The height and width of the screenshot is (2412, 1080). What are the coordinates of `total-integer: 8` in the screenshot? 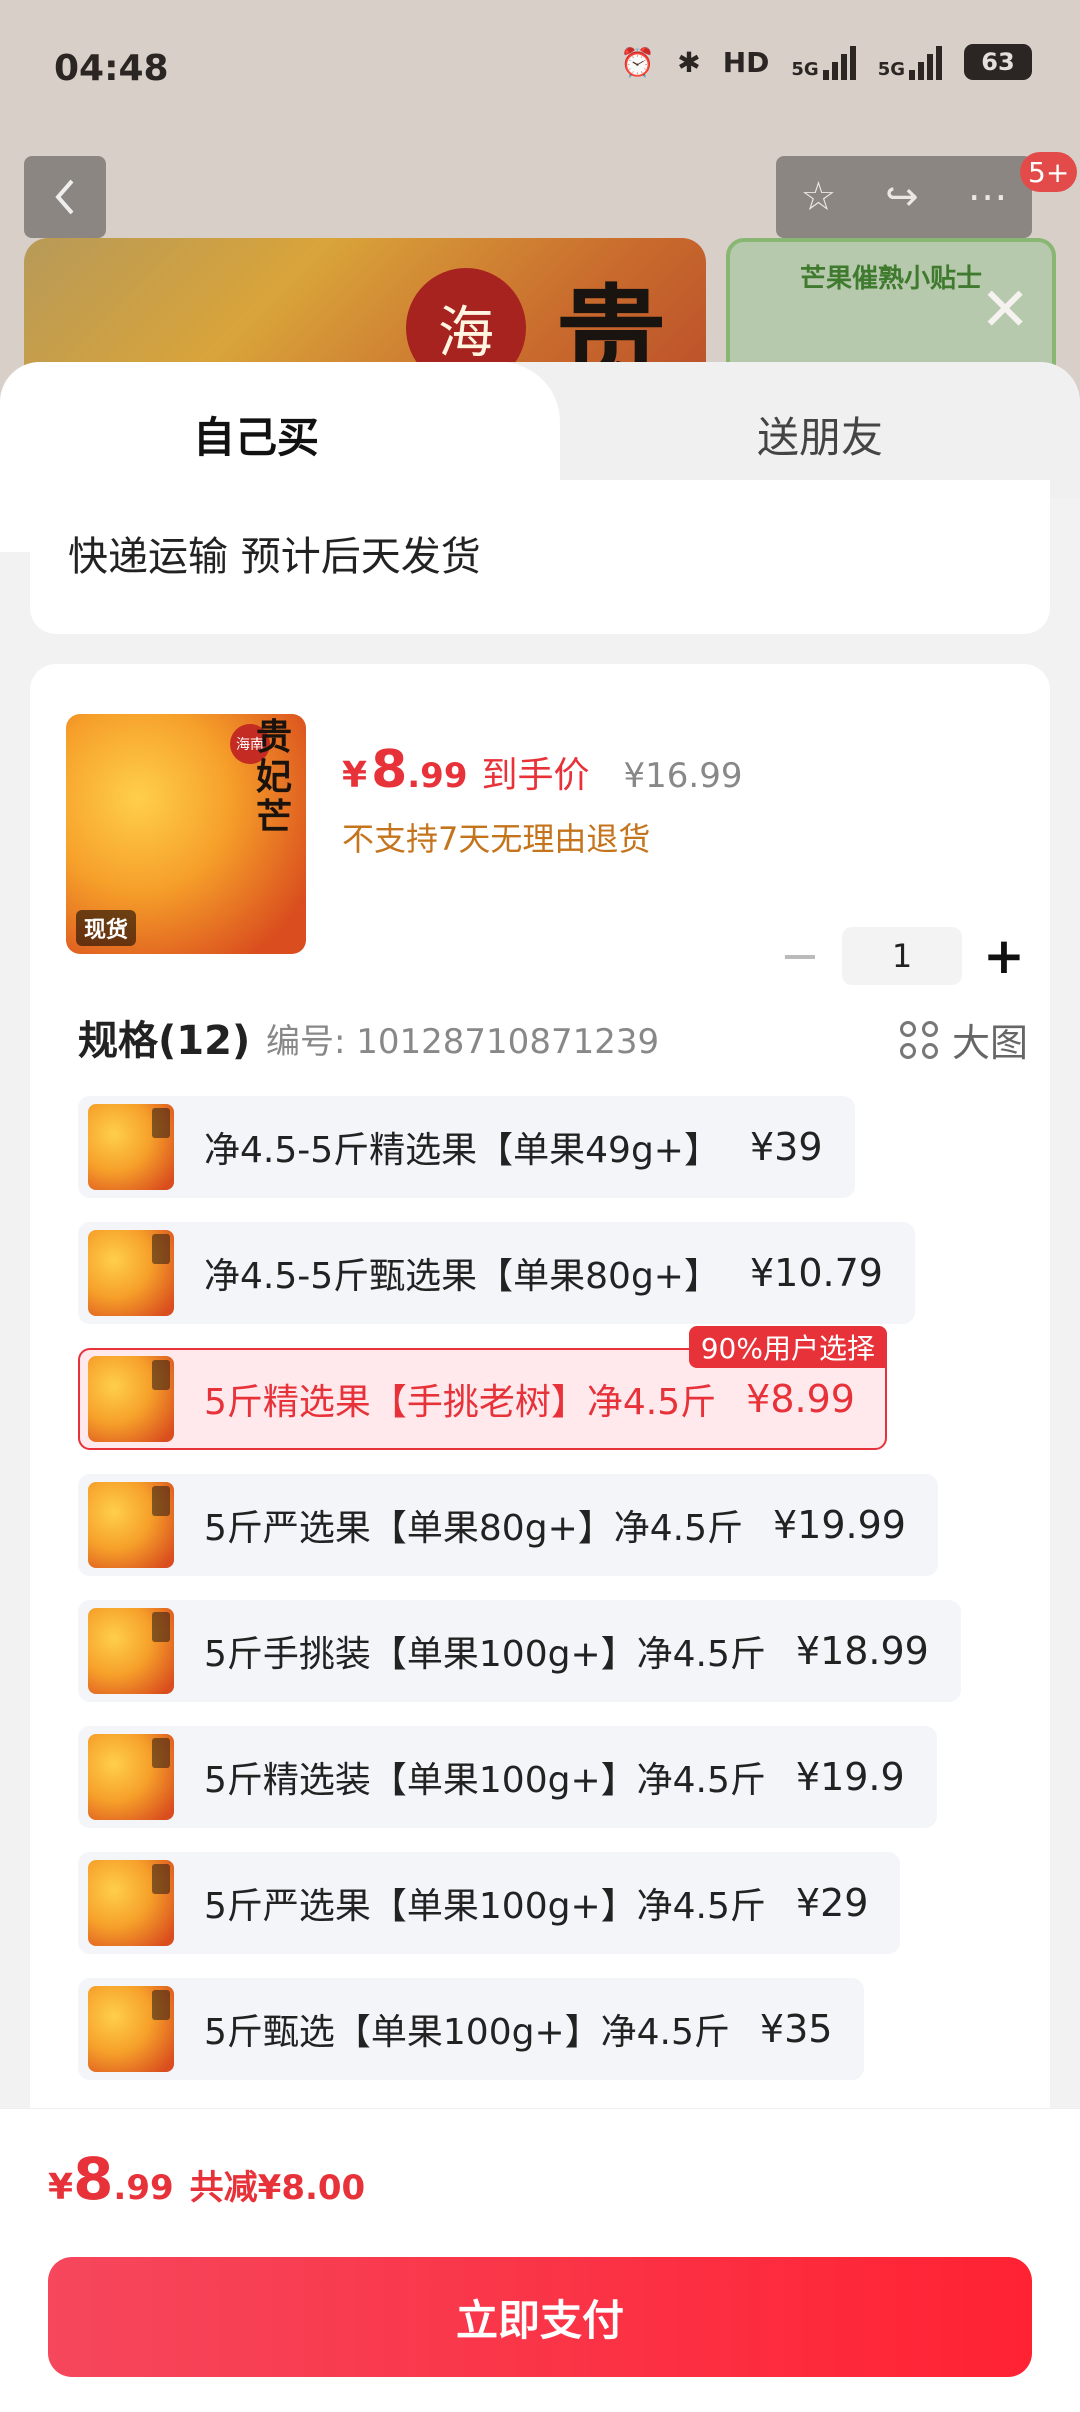 It's located at (93, 2179).